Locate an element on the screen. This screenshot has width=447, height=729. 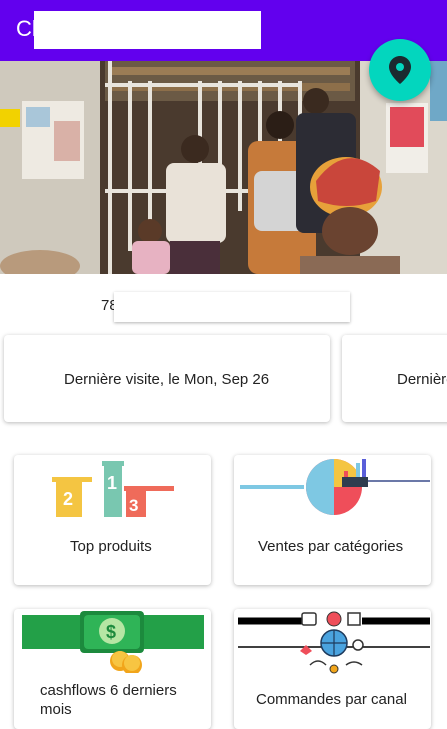
title-redaction is located at coordinates (147, 30).